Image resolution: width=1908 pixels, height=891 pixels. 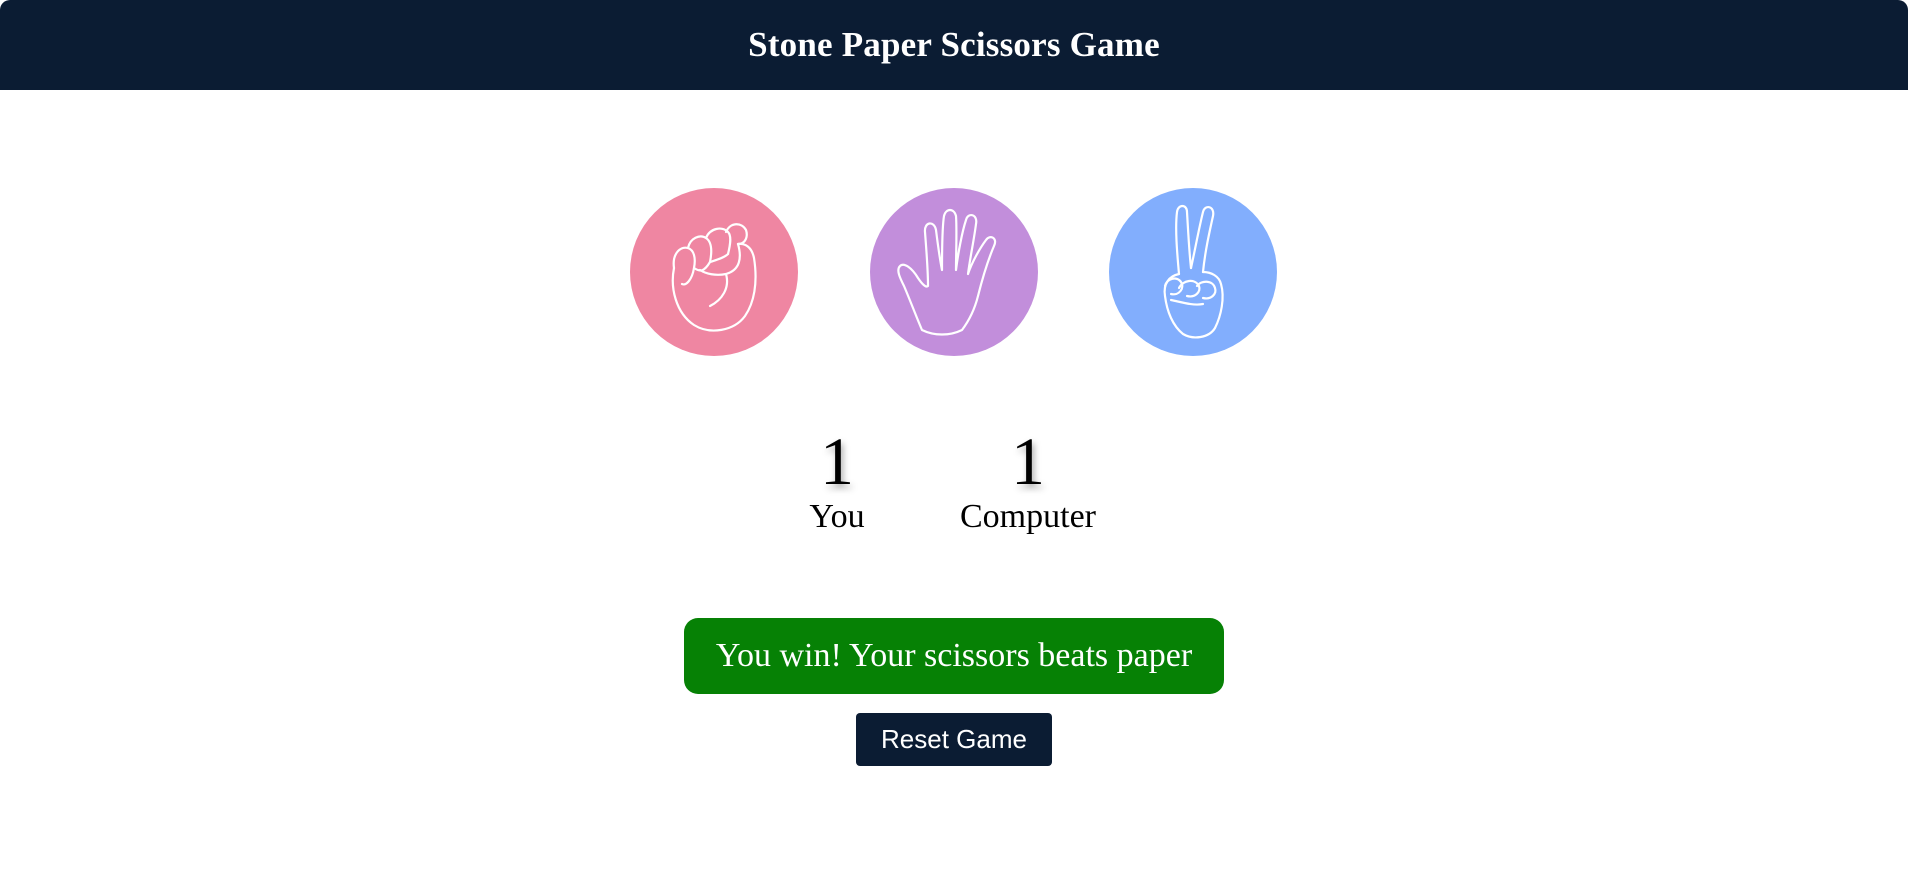 I want to click on user-score-block: 1 You, so click(x=837, y=481).